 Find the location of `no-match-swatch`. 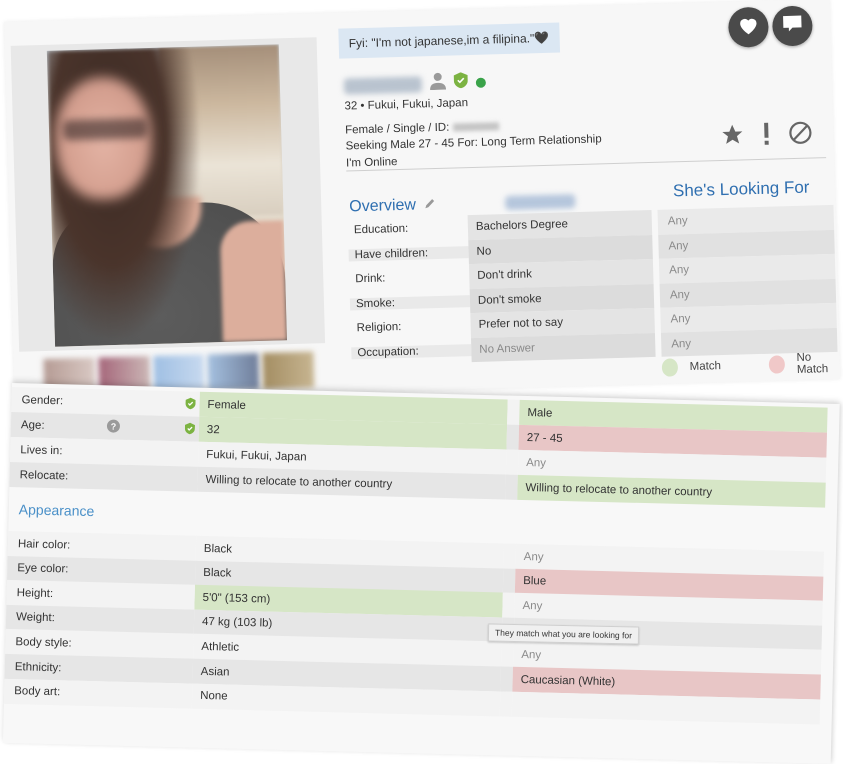

no-match-swatch is located at coordinates (776, 364).